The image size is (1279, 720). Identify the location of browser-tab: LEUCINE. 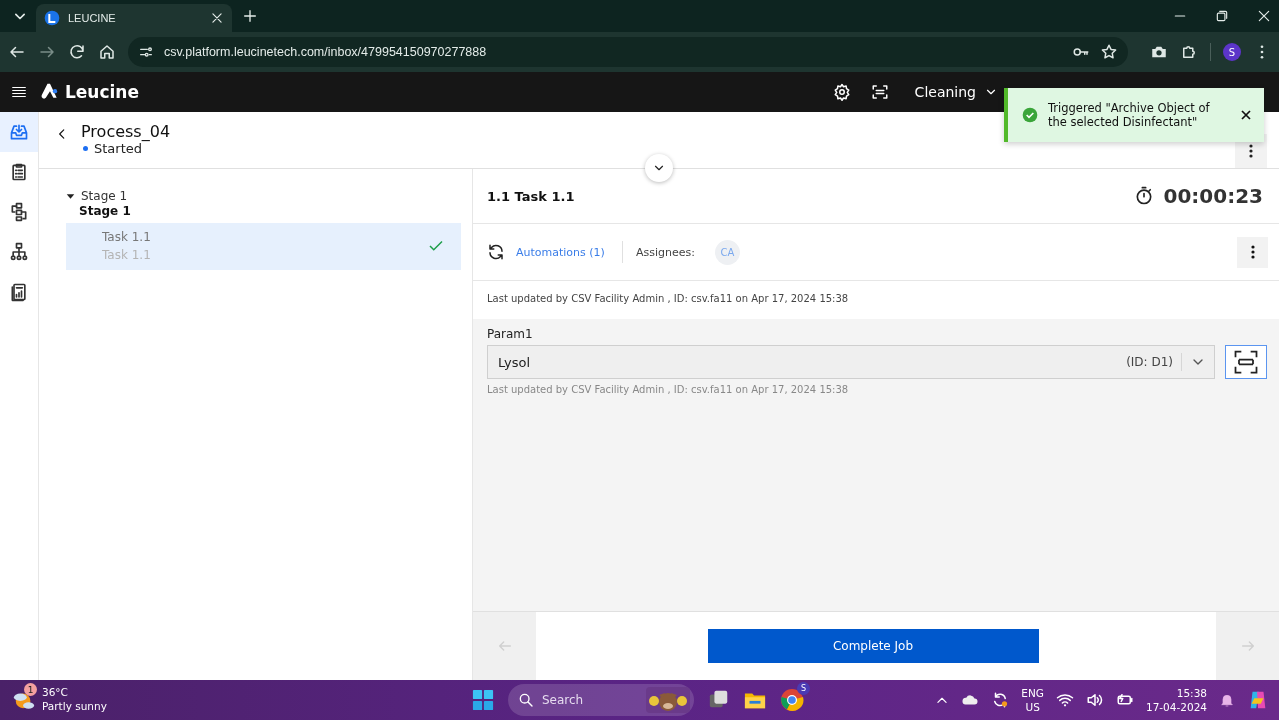
(134, 18).